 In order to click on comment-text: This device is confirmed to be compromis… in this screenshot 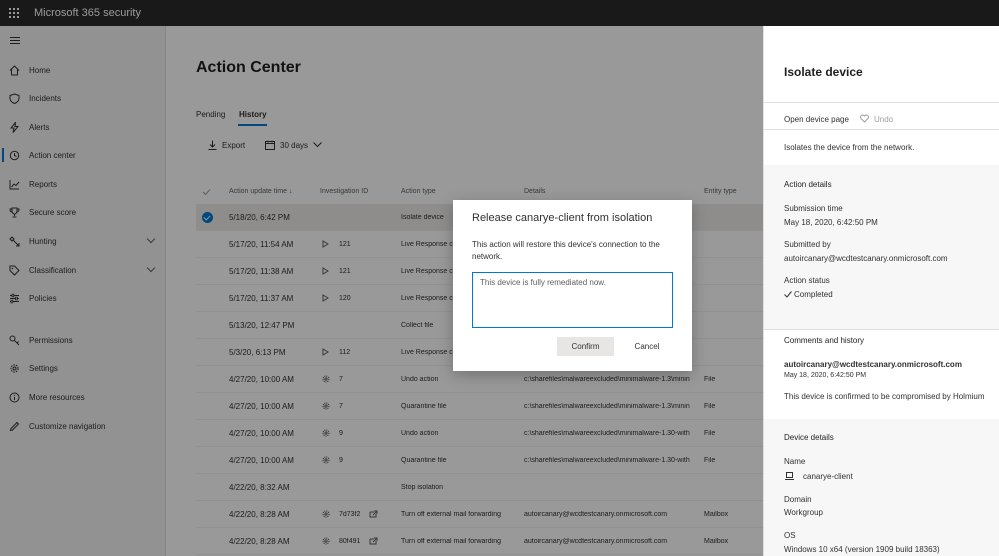, I will do `click(884, 396)`.